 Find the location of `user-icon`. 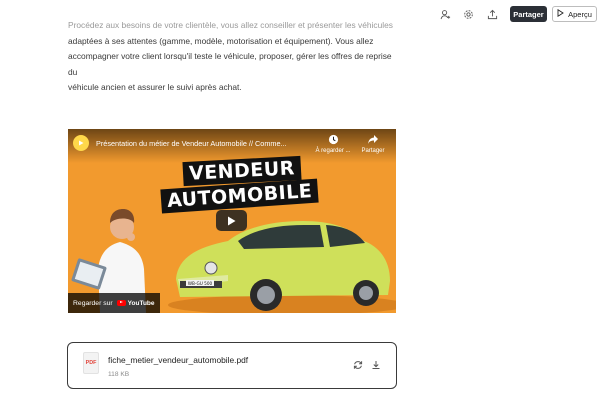

user-icon is located at coordinates (445, 14).